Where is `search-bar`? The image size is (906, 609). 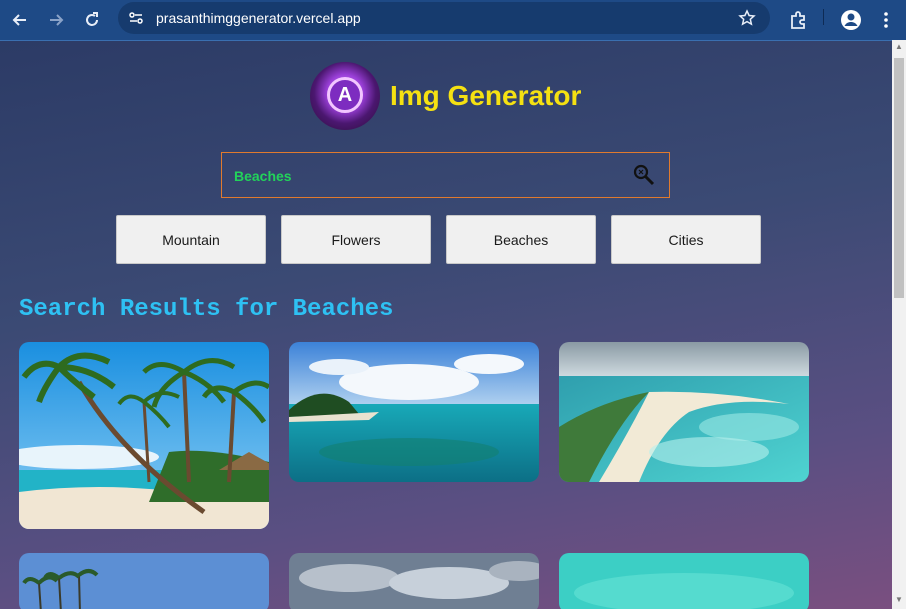 search-bar is located at coordinates (445, 175).